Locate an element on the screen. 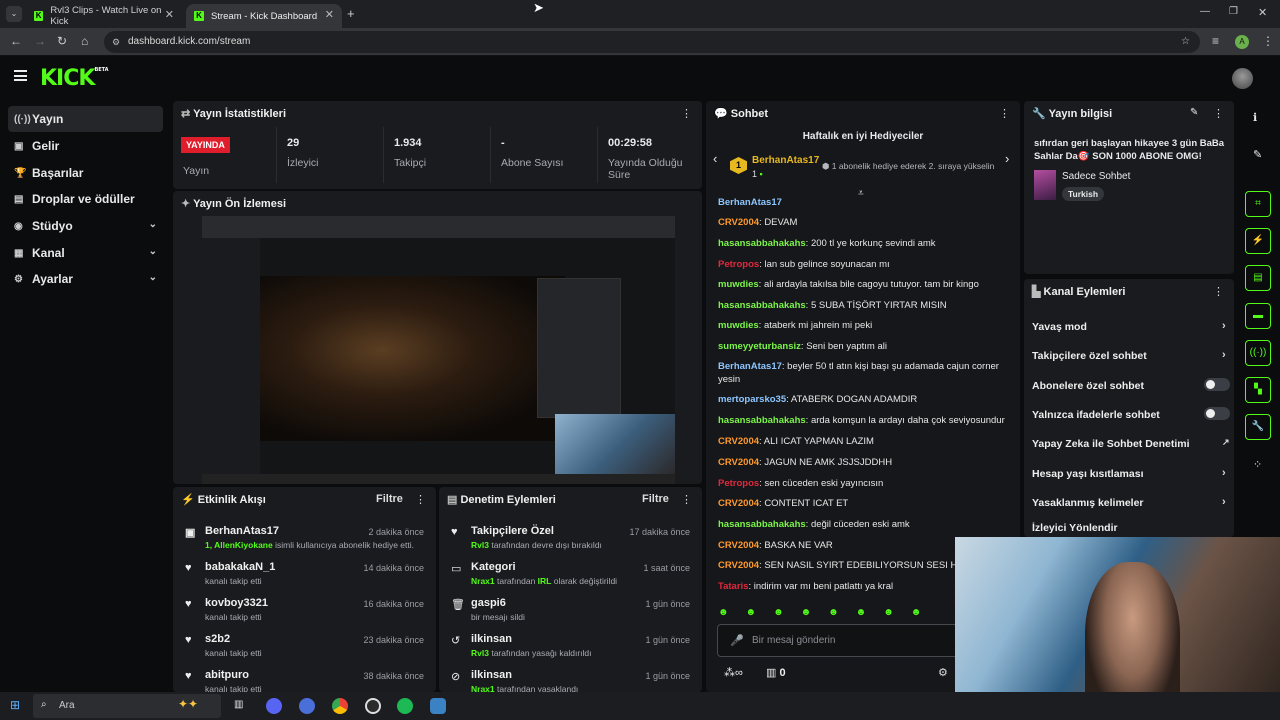 The width and height of the screenshot is (1280, 720). action-followers-only: Takipçilere özel sohbet › is located at coordinates (1132, 355).